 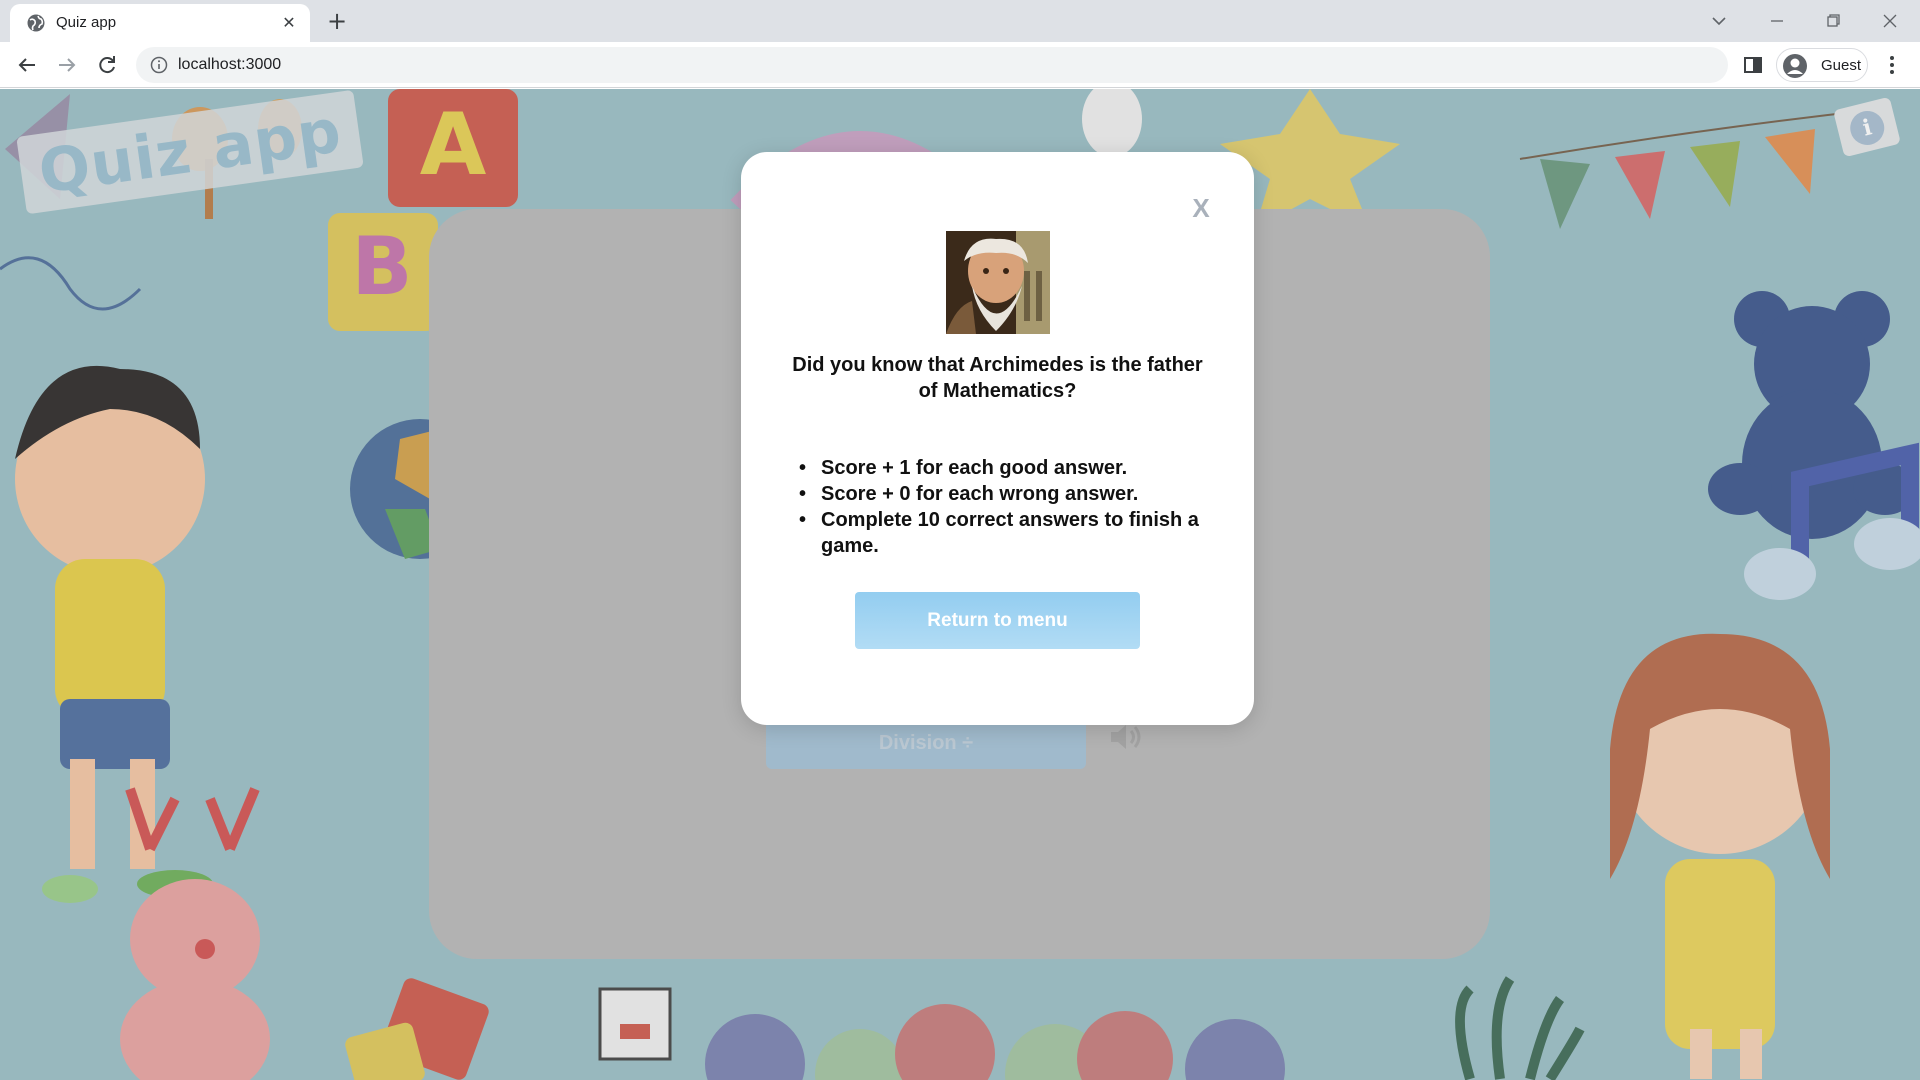 What do you see at coordinates (159, 65) in the screenshot?
I see `site-info-icon` at bounding box center [159, 65].